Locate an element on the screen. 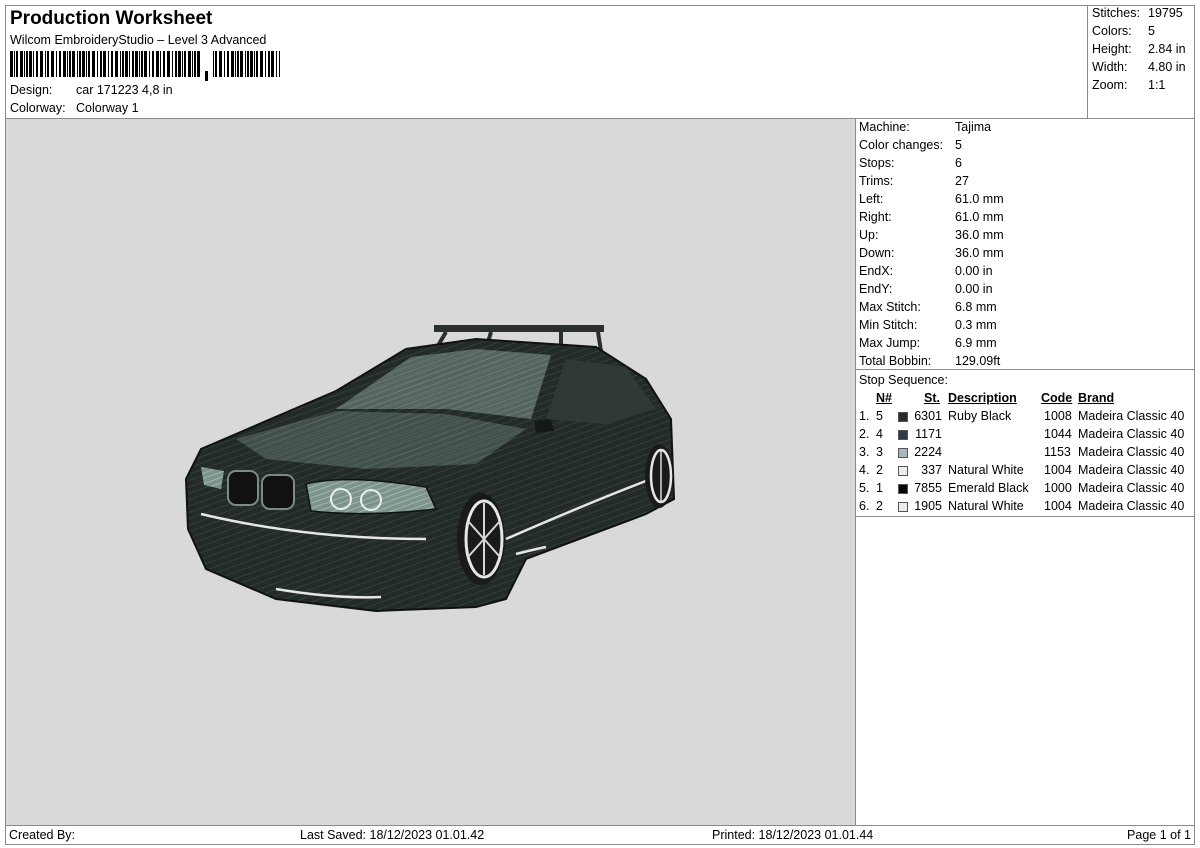 This screenshot has width=1200, height=848. front-wheel is located at coordinates (481, 539).